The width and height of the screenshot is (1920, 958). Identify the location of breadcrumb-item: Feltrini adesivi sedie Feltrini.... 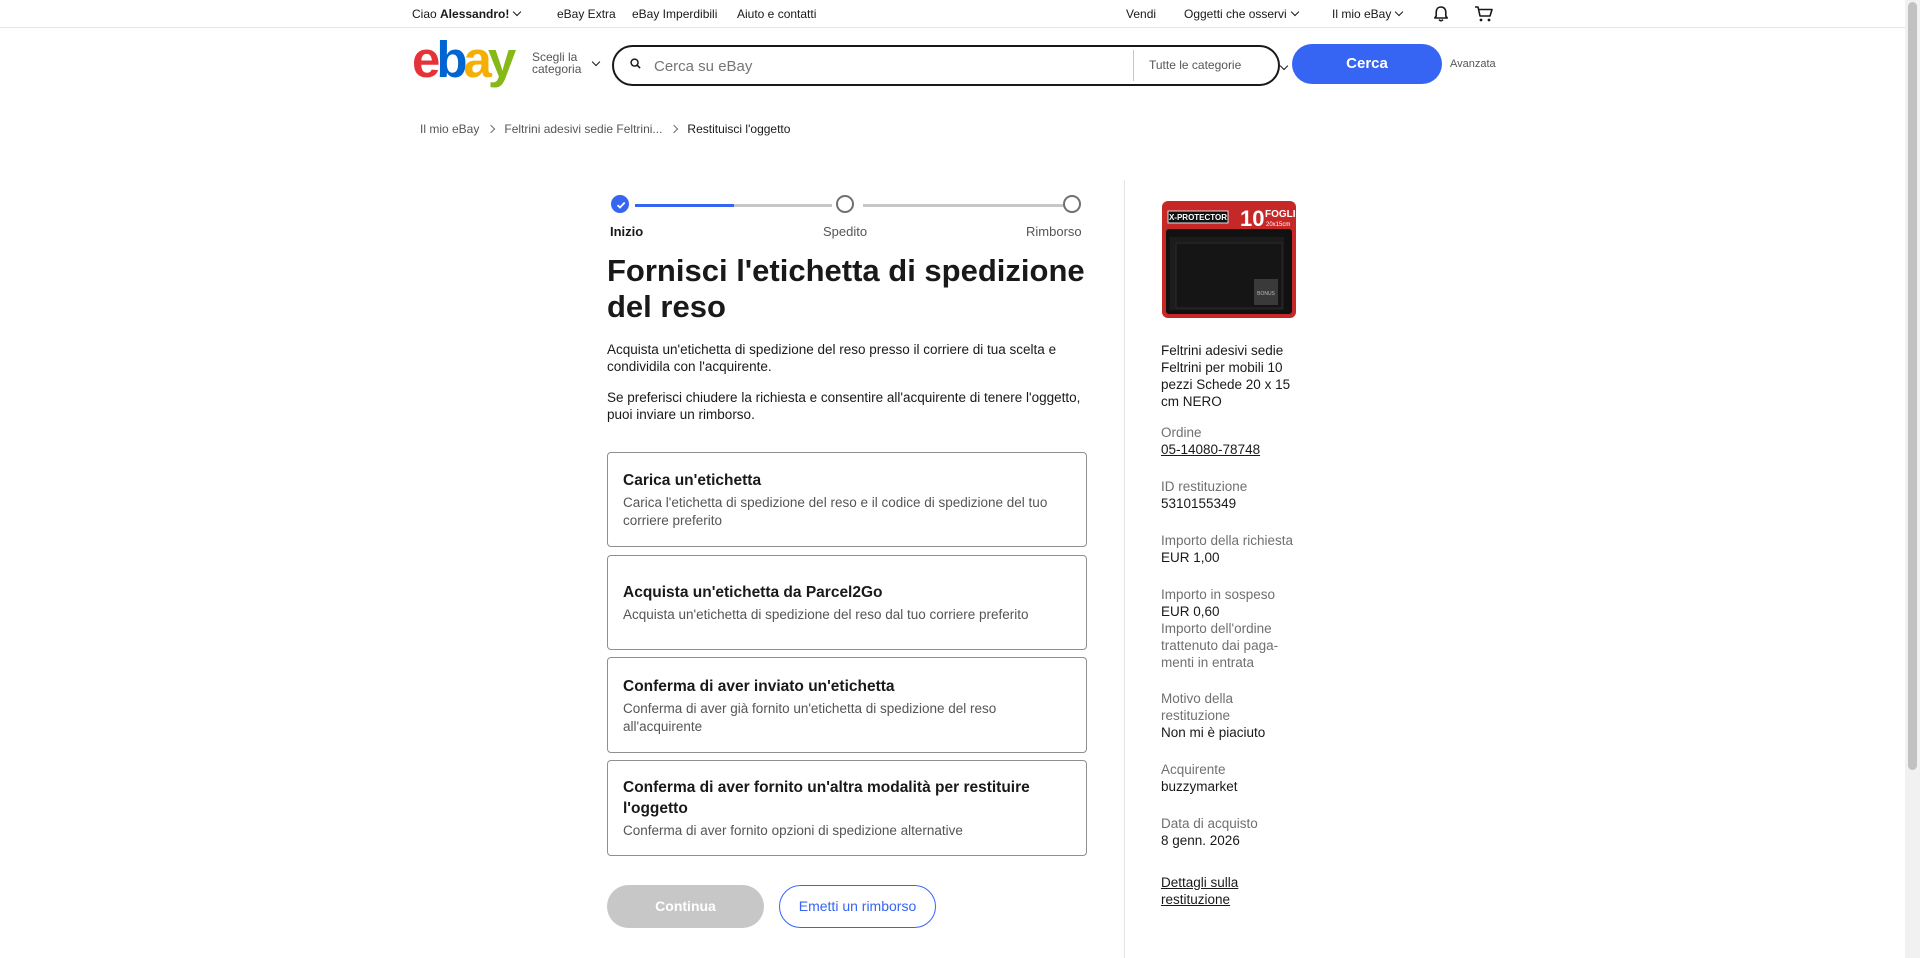
(583, 129).